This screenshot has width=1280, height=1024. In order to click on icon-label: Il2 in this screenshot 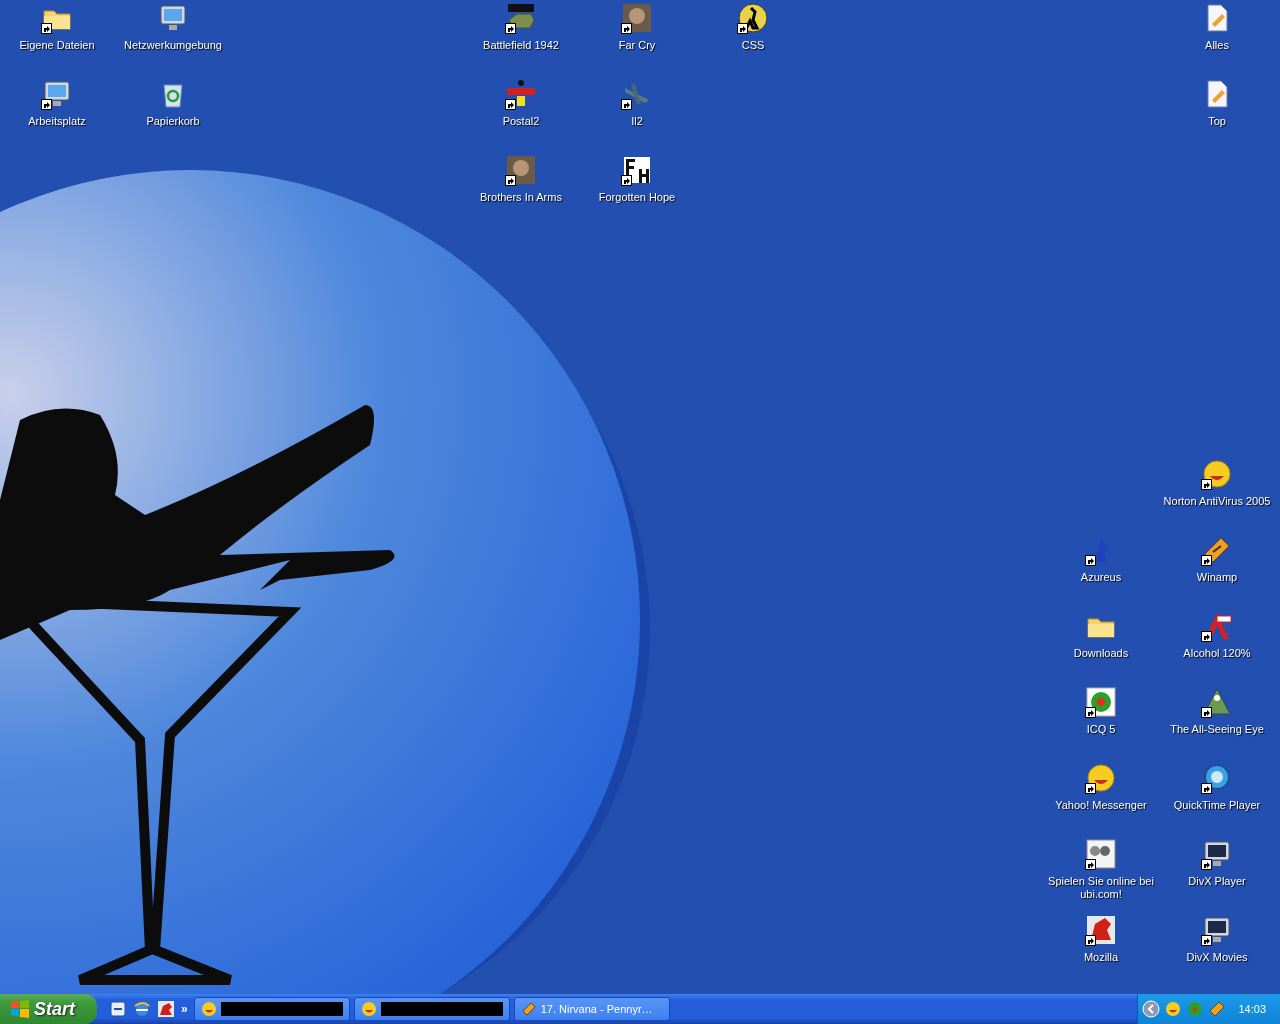, I will do `click(637, 121)`.